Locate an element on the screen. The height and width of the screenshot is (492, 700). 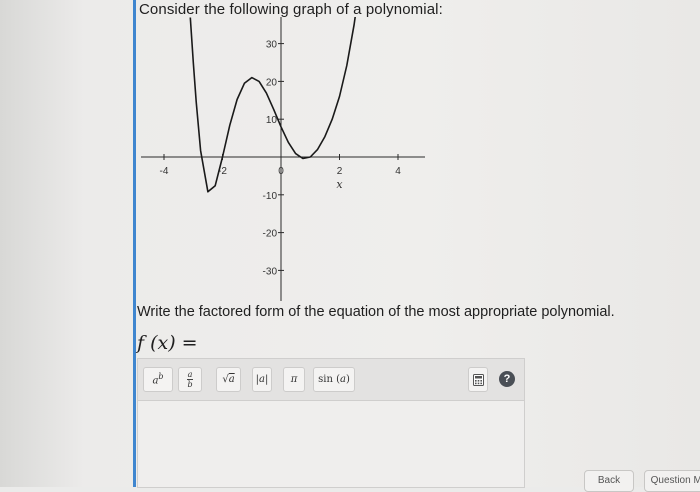
math-toolbar: ab ab √a |a| π sin (a) ? is located at coordinates (331, 379).